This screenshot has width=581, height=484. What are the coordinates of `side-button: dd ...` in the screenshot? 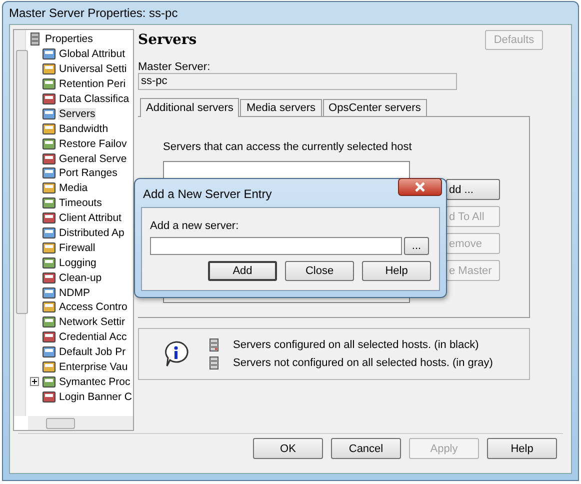 It's located at (473, 189).